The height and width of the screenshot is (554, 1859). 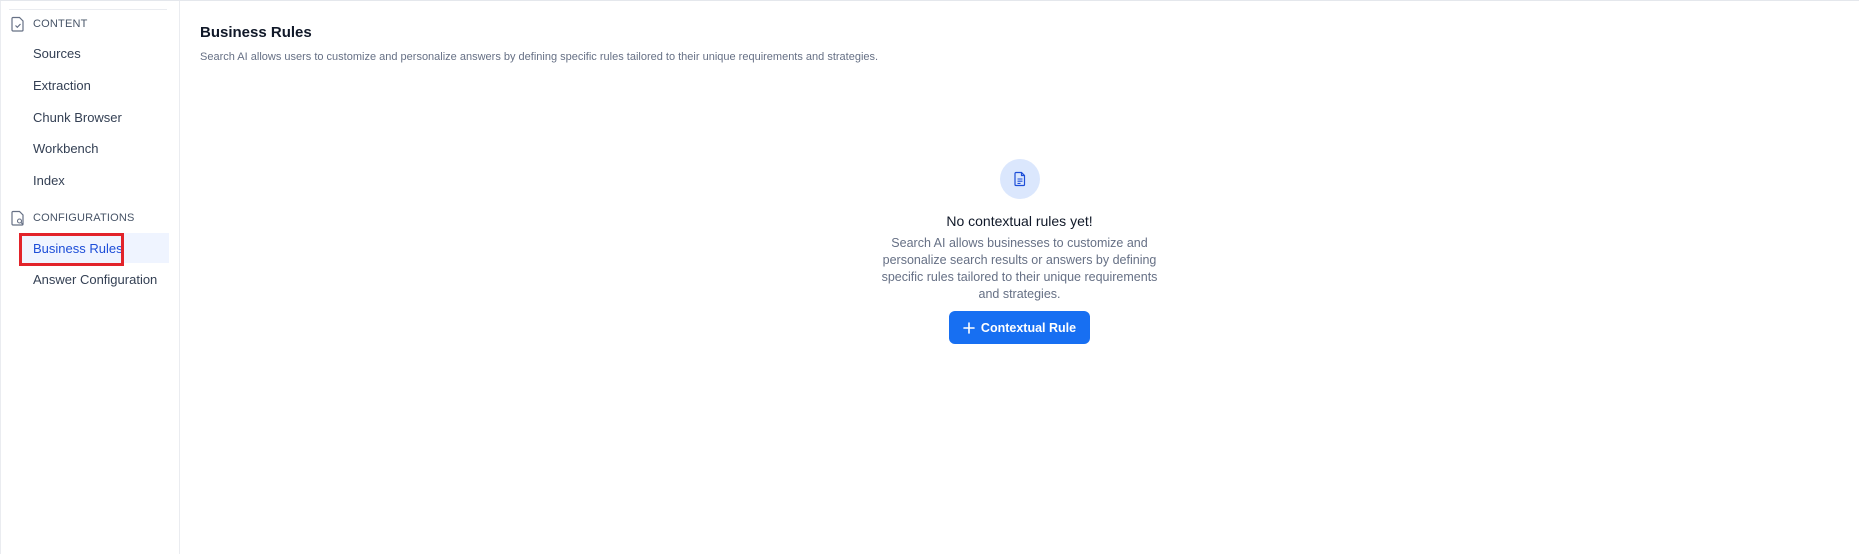 I want to click on add-contextual-rule-label: Contextual Rule, so click(x=1028, y=327).